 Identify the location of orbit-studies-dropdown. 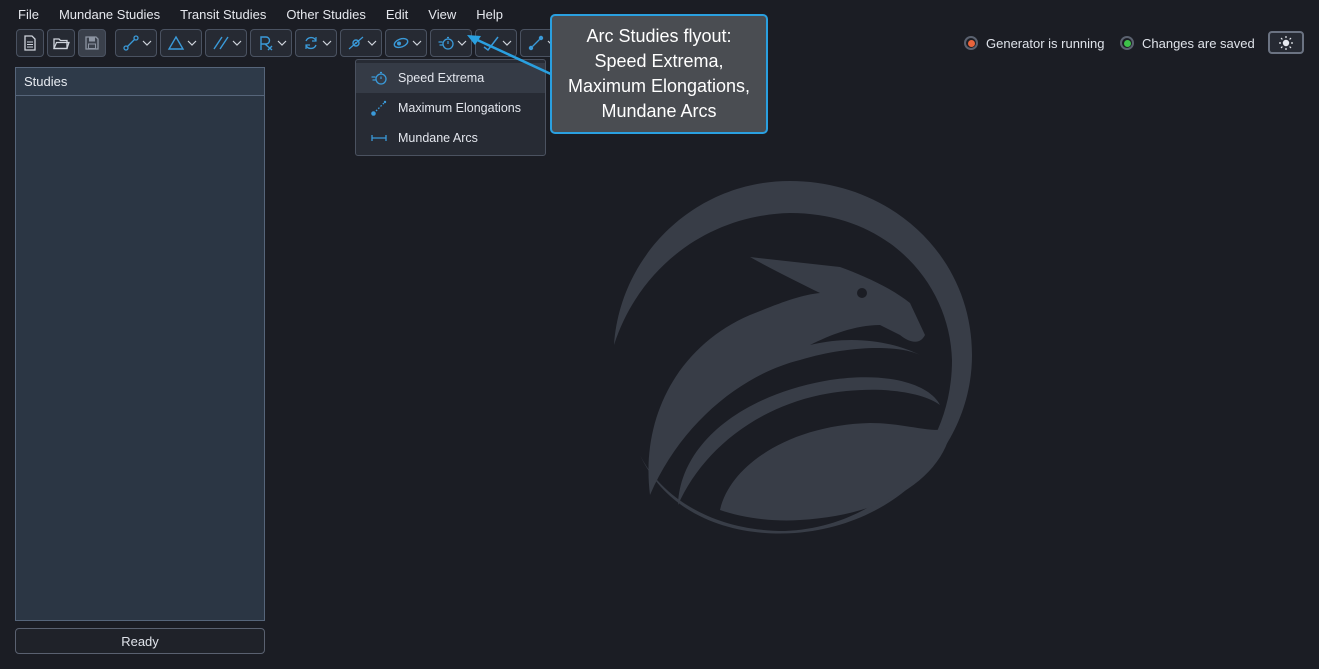
(361, 43).